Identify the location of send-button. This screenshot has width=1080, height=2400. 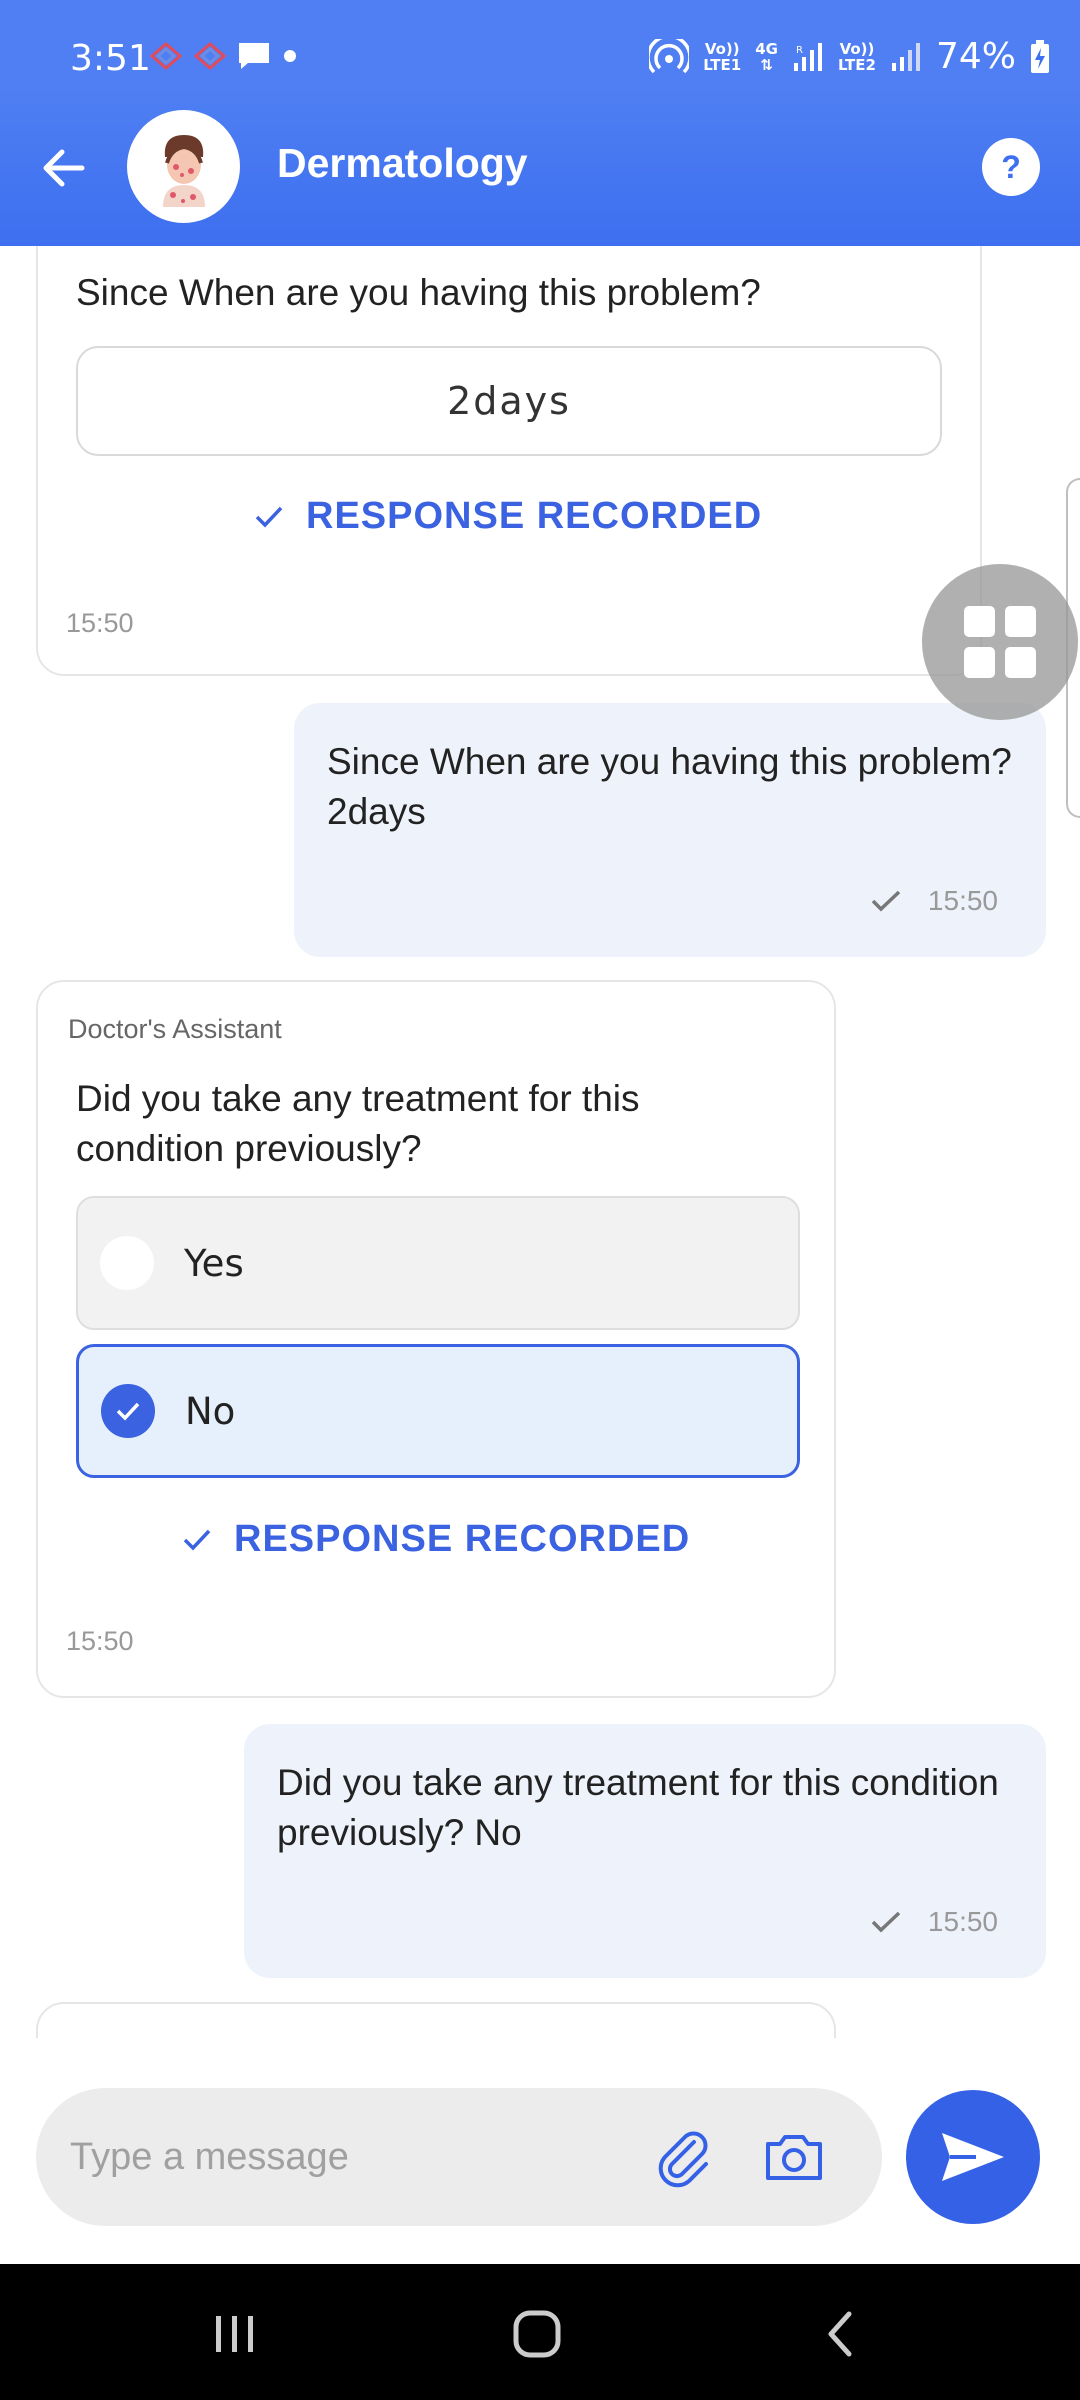
(973, 2157).